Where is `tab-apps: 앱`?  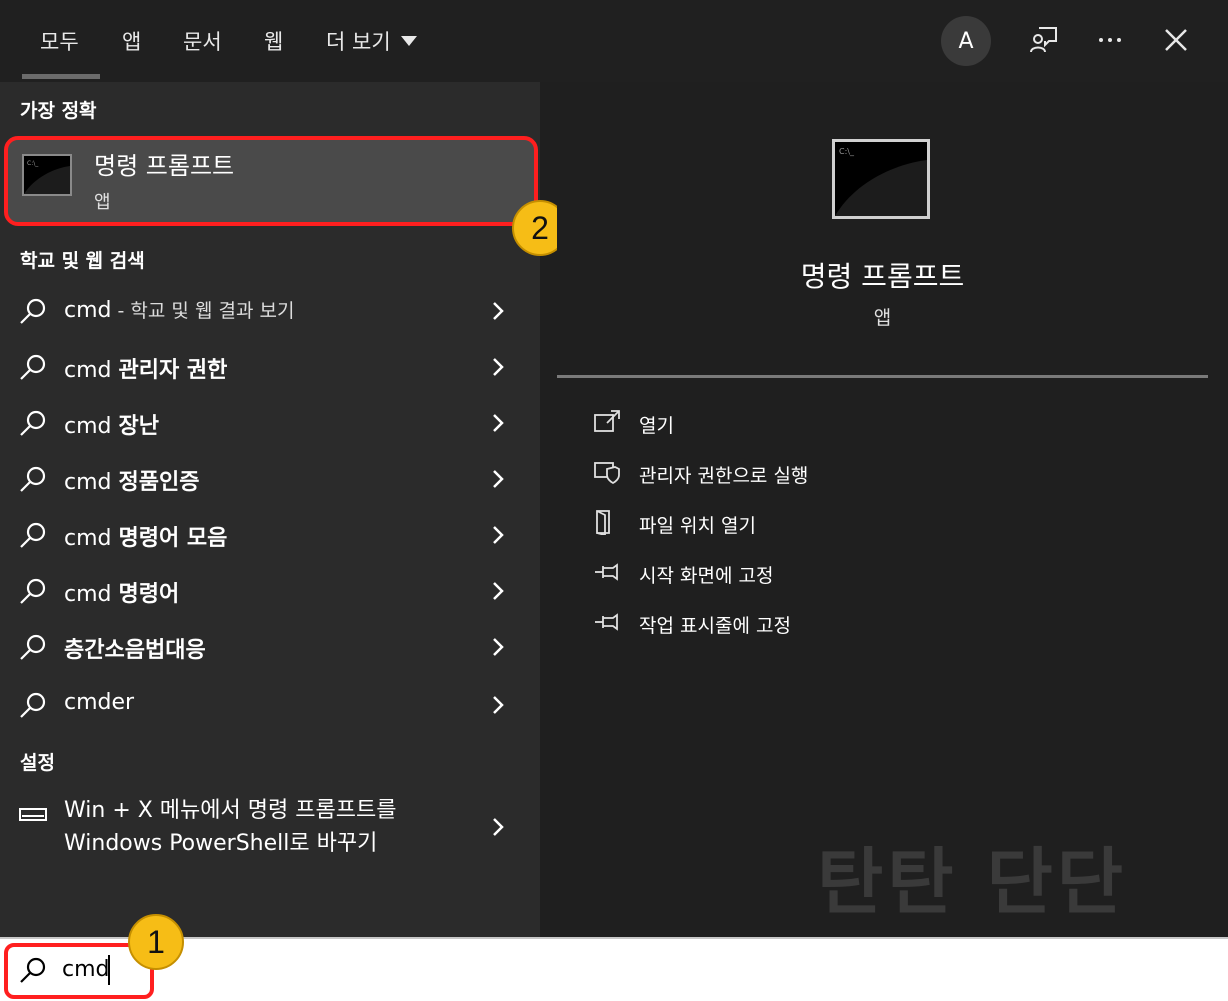 tab-apps: 앱 is located at coordinates (131, 41).